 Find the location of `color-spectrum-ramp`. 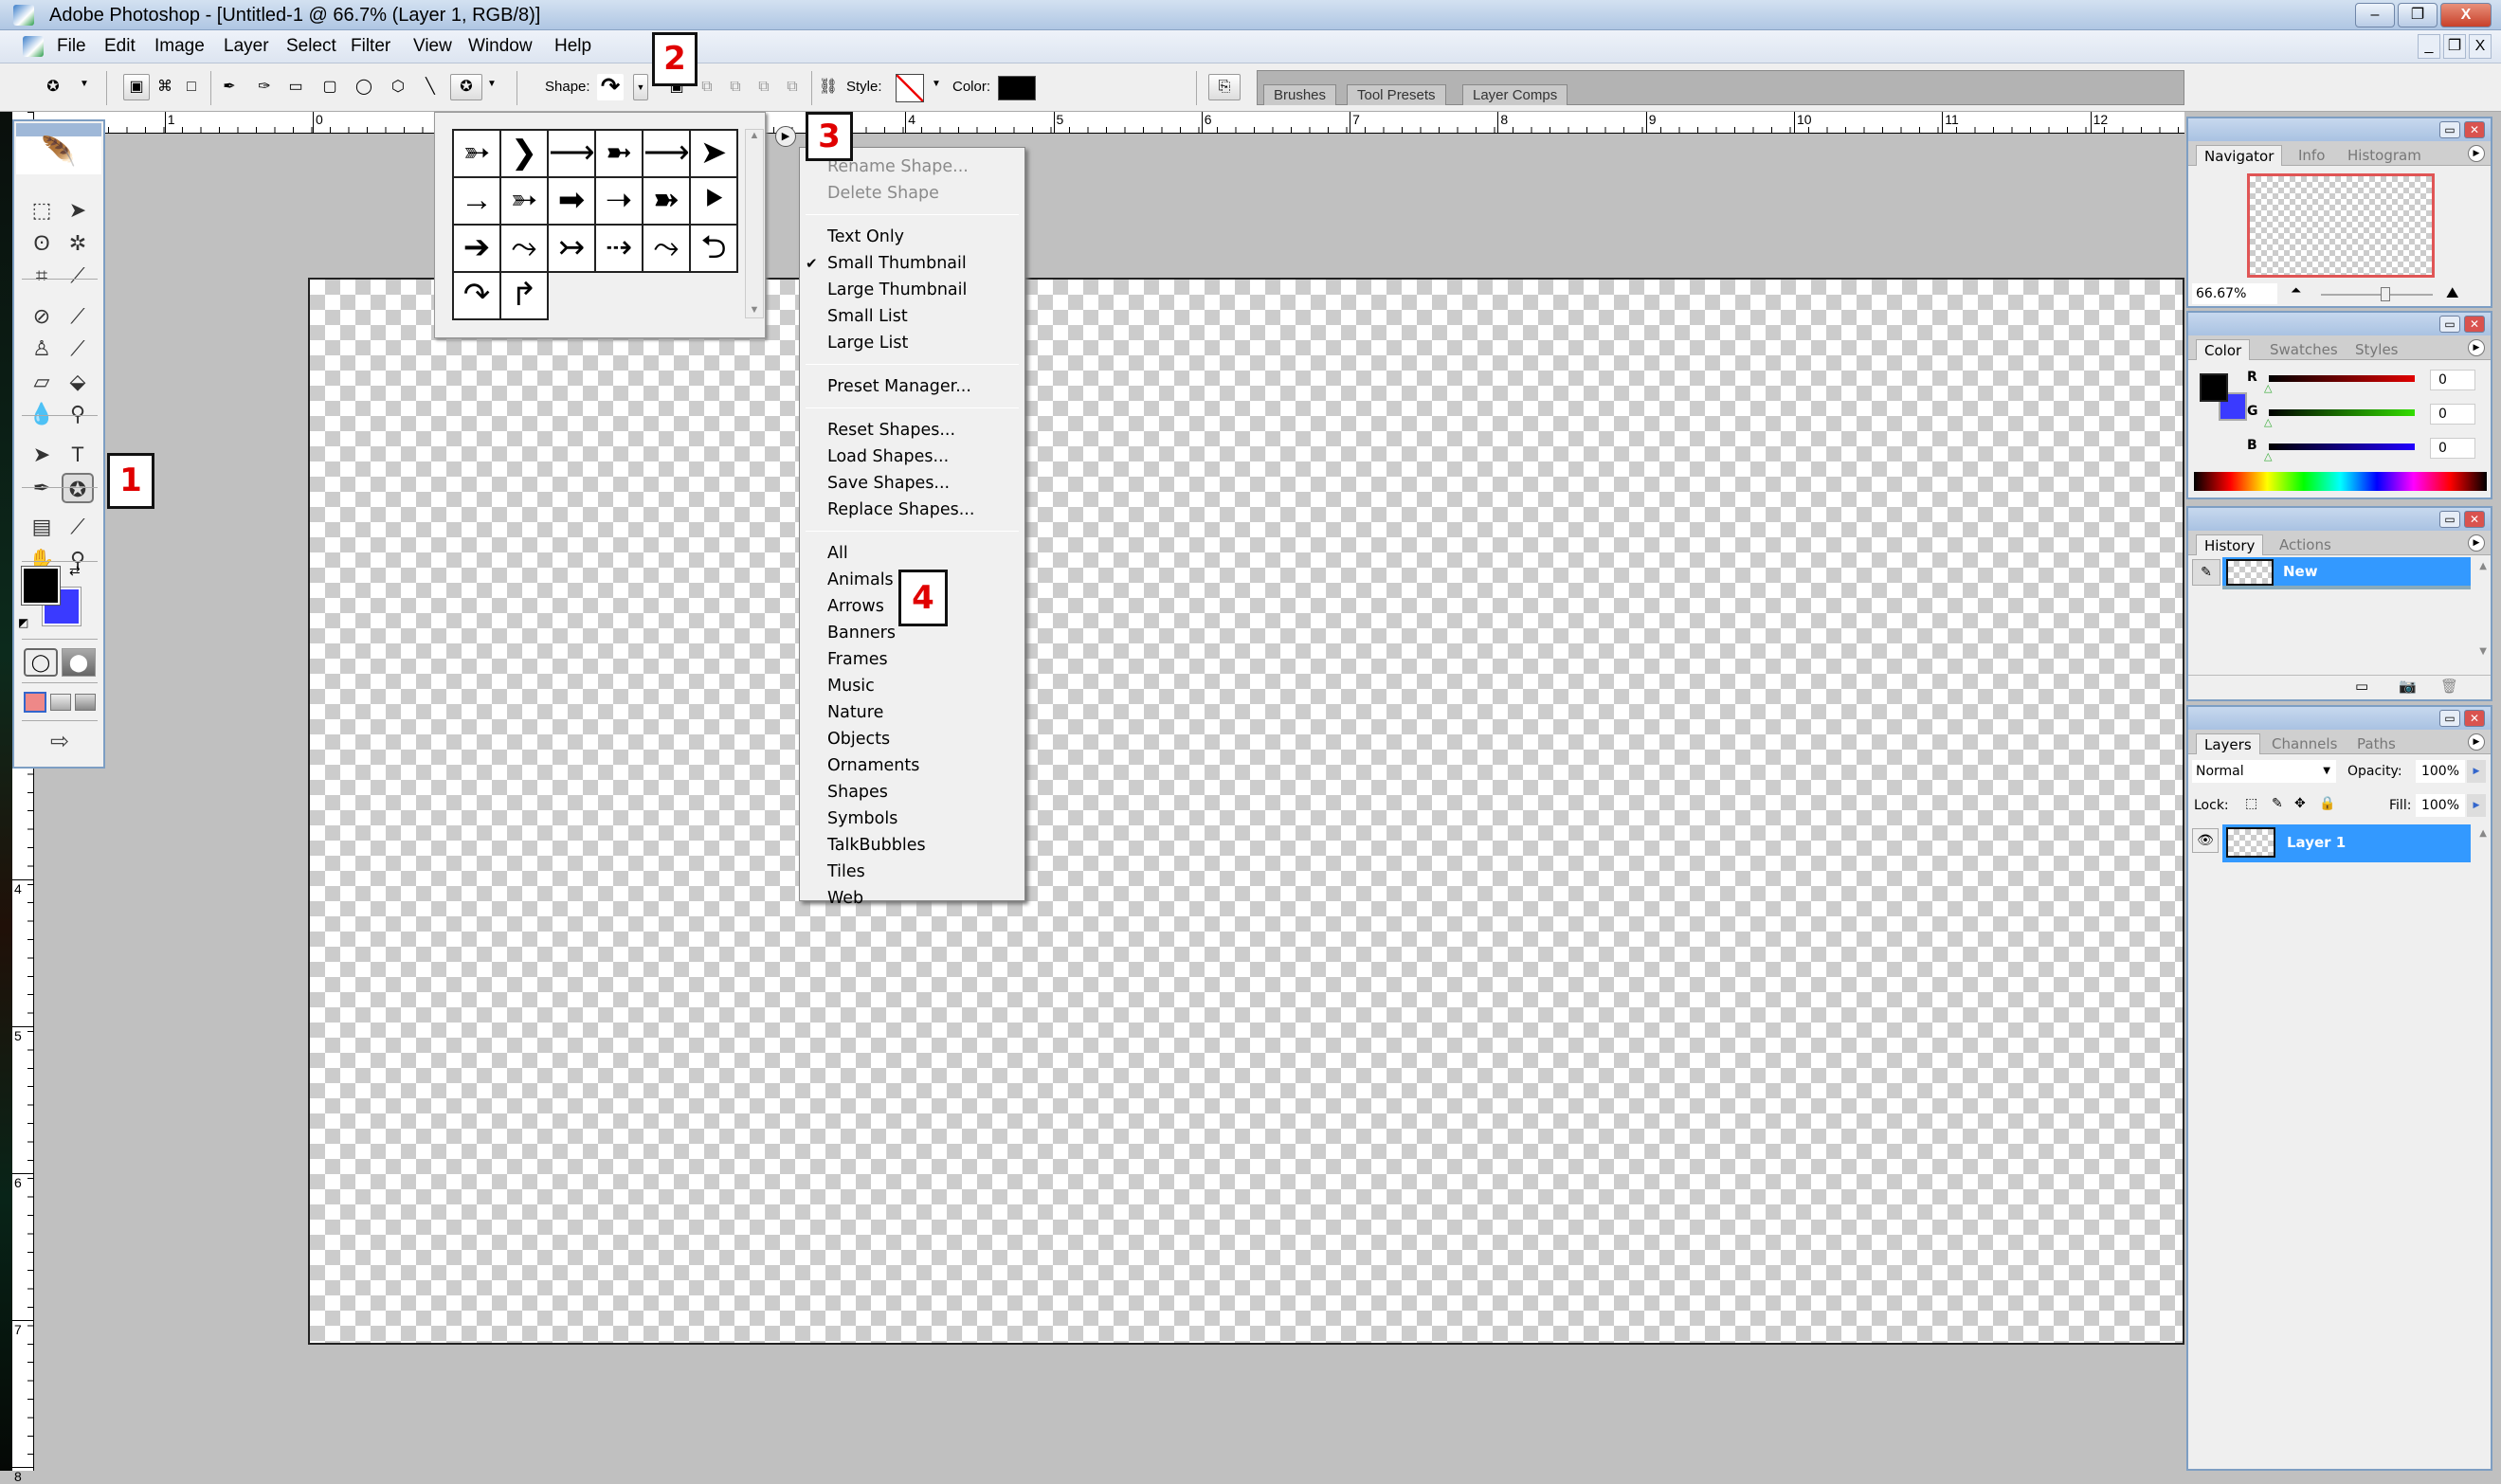

color-spectrum-ramp is located at coordinates (2340, 481).